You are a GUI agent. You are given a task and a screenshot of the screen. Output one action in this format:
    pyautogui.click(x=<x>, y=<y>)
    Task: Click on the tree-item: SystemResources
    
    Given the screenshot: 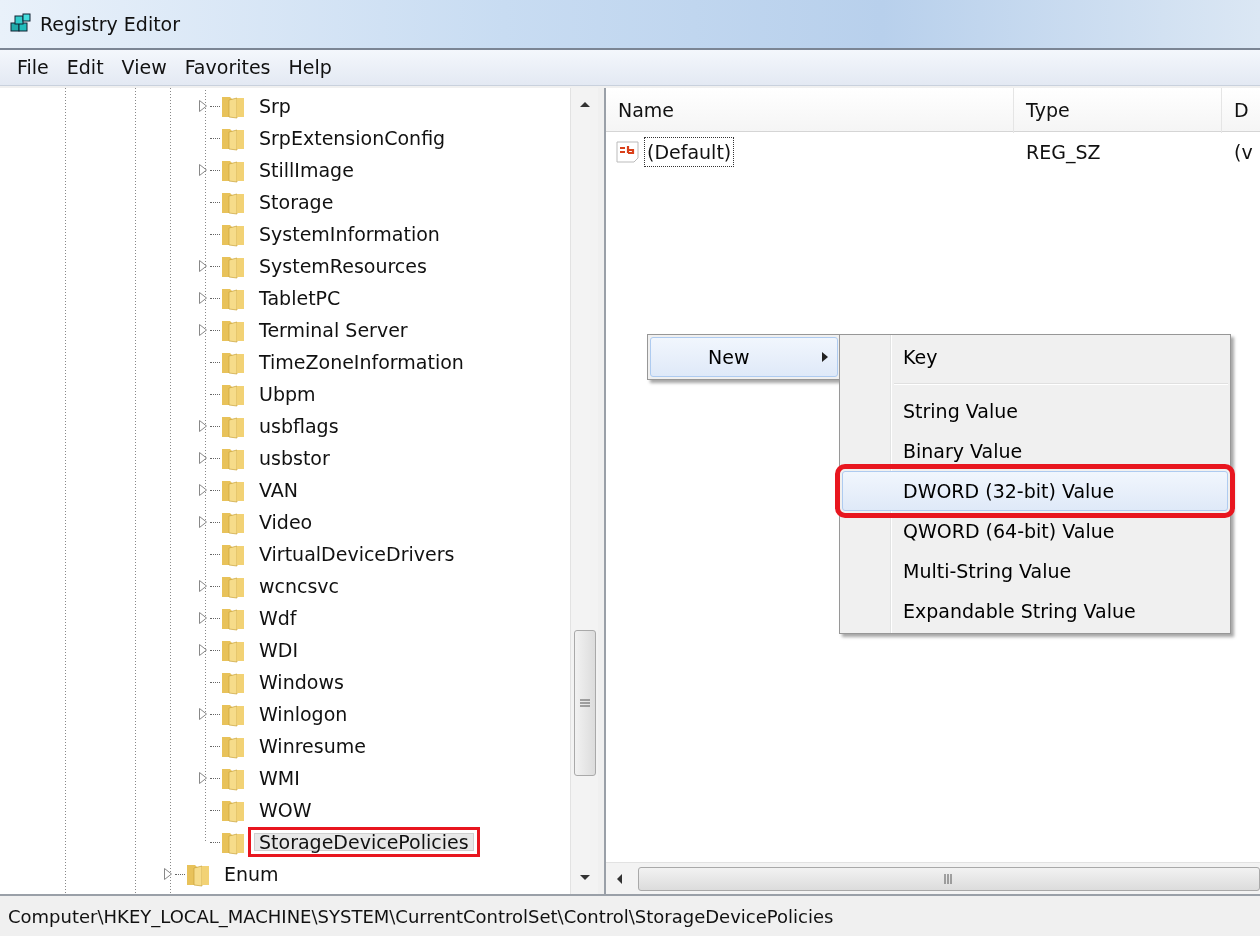 What is the action you would take?
    pyautogui.click(x=343, y=266)
    